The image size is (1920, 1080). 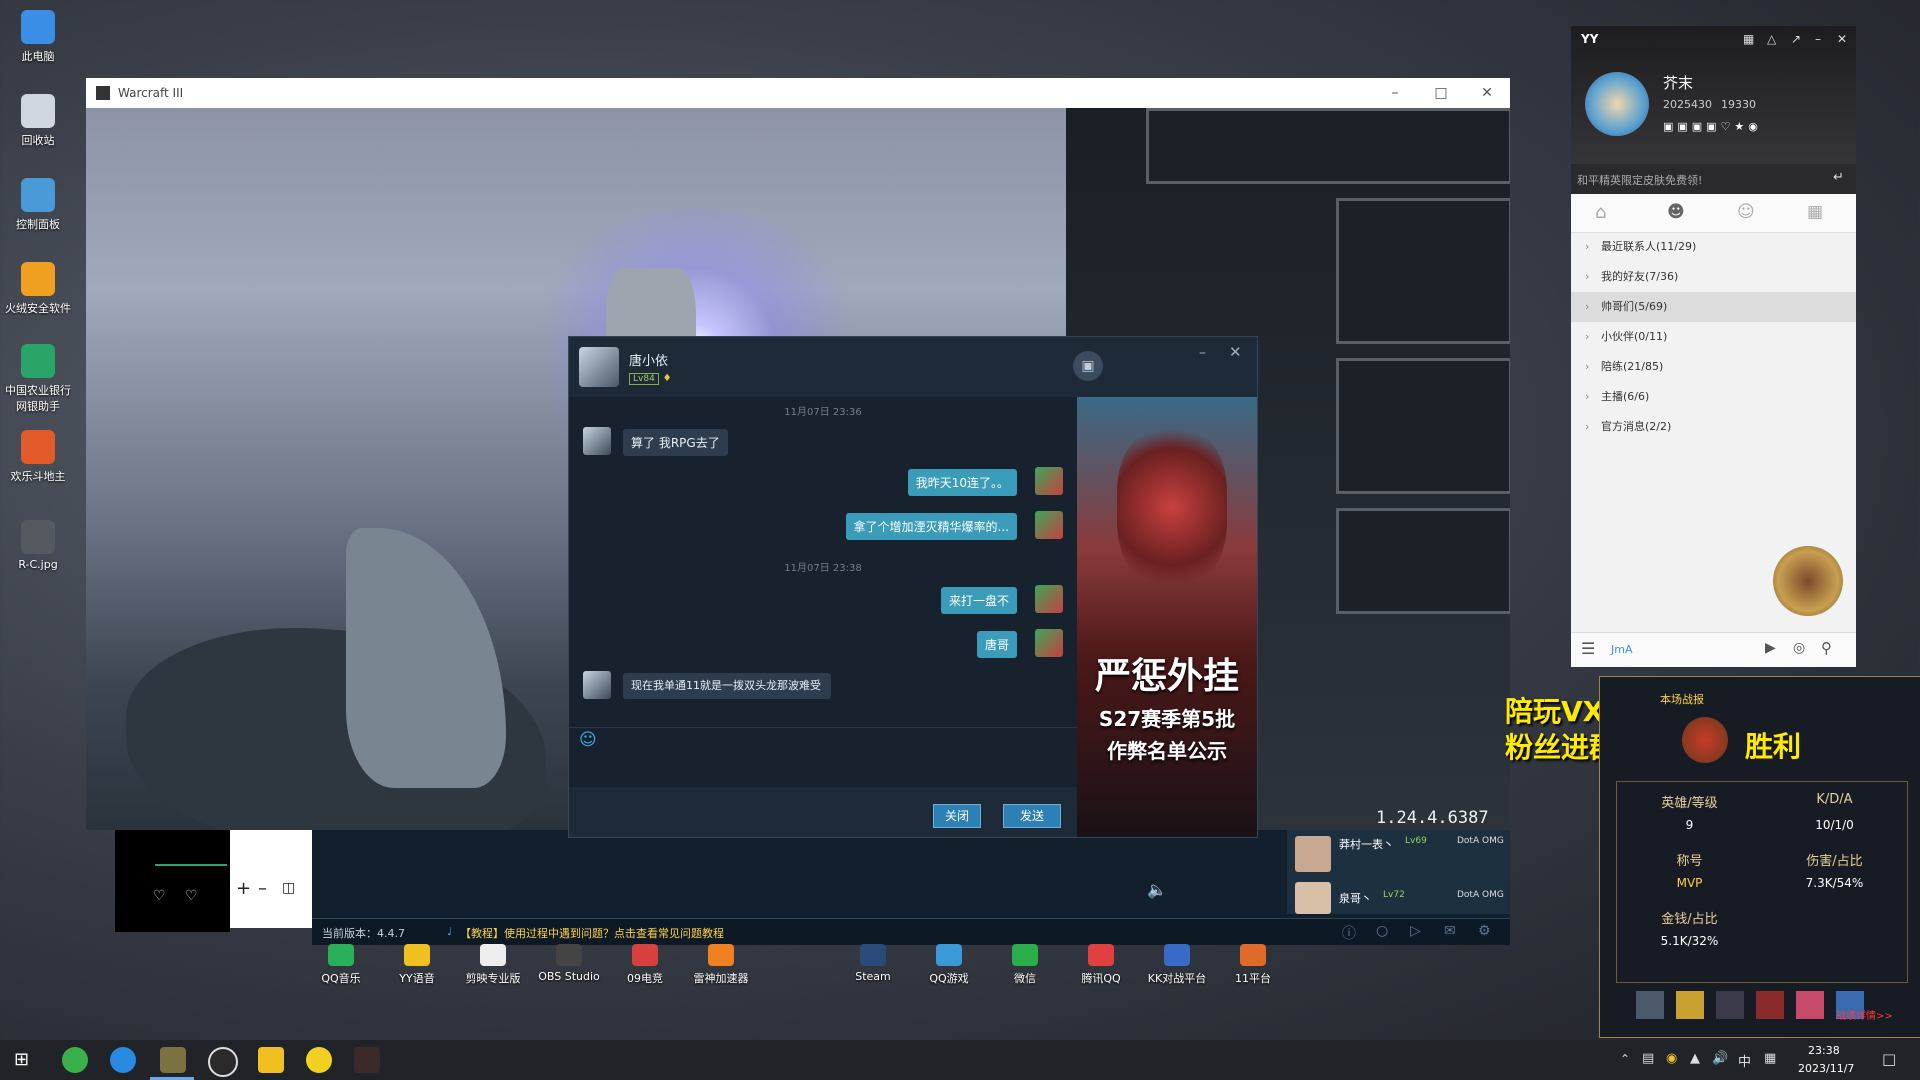 What do you see at coordinates (1355, 898) in the screenshot?
I see `player-name: 泉哥丶` at bounding box center [1355, 898].